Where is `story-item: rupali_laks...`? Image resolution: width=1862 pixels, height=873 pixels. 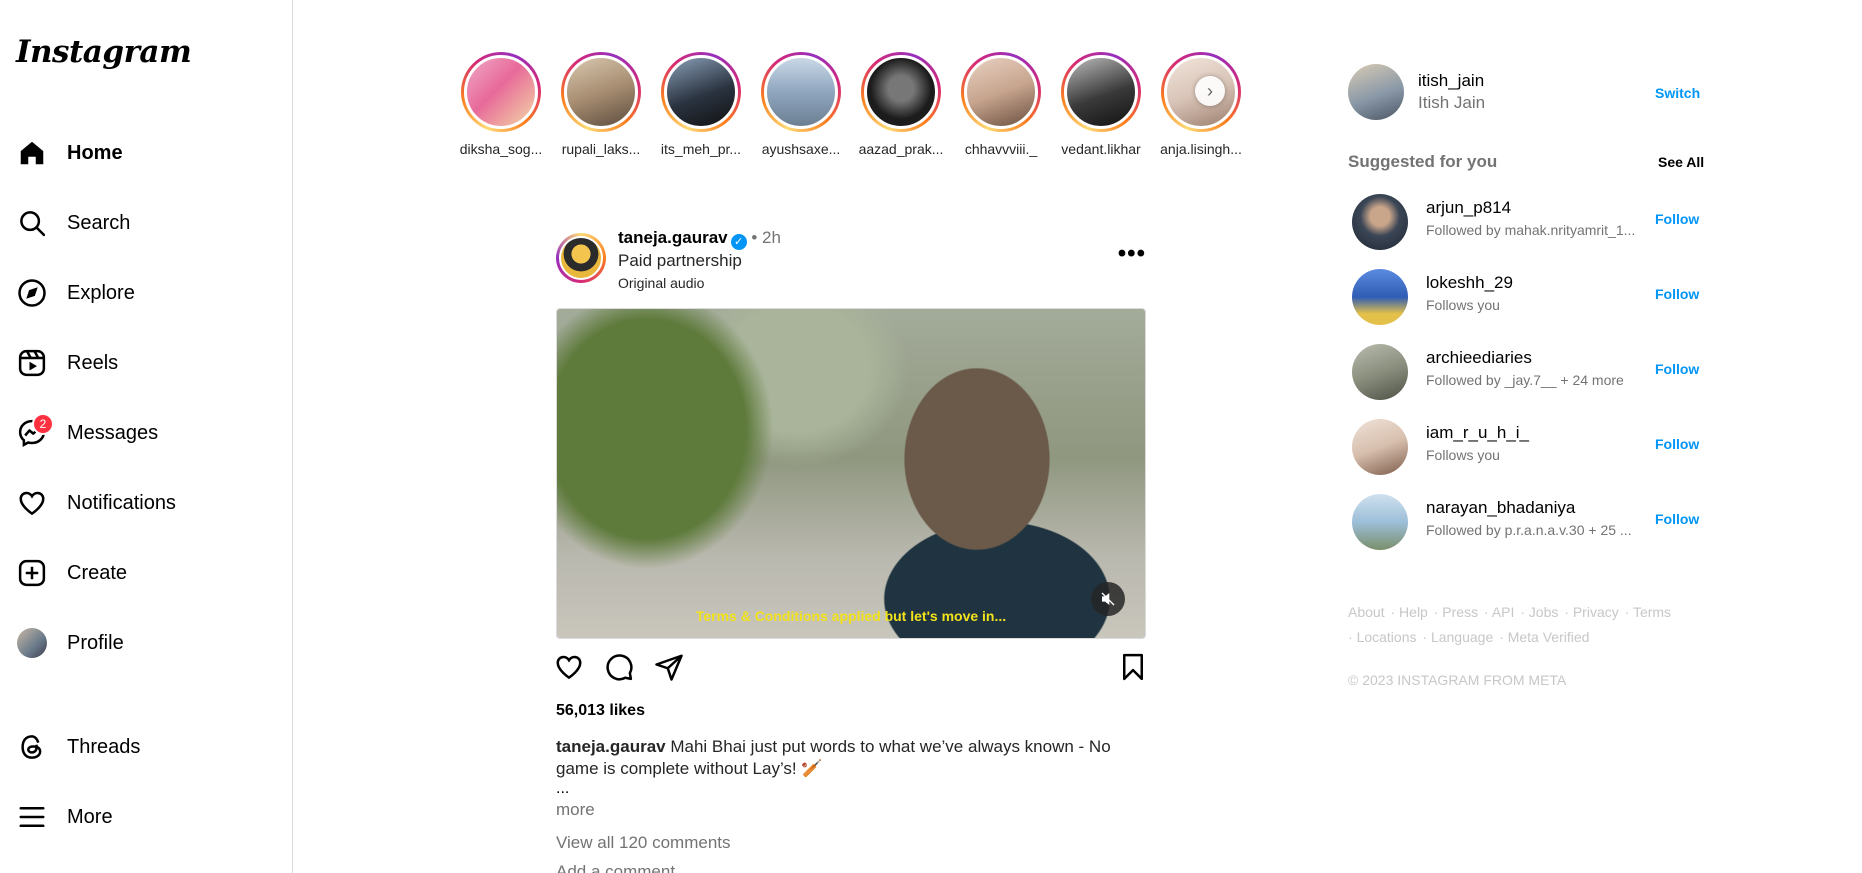
story-item: rupali_laks... is located at coordinates (601, 104).